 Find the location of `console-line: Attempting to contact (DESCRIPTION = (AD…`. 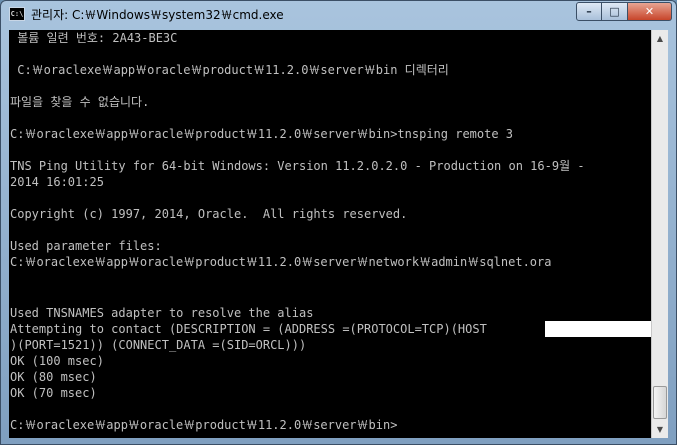

console-line: Attempting to contact (DESCRIPTION = (AD… is located at coordinates (248, 329).